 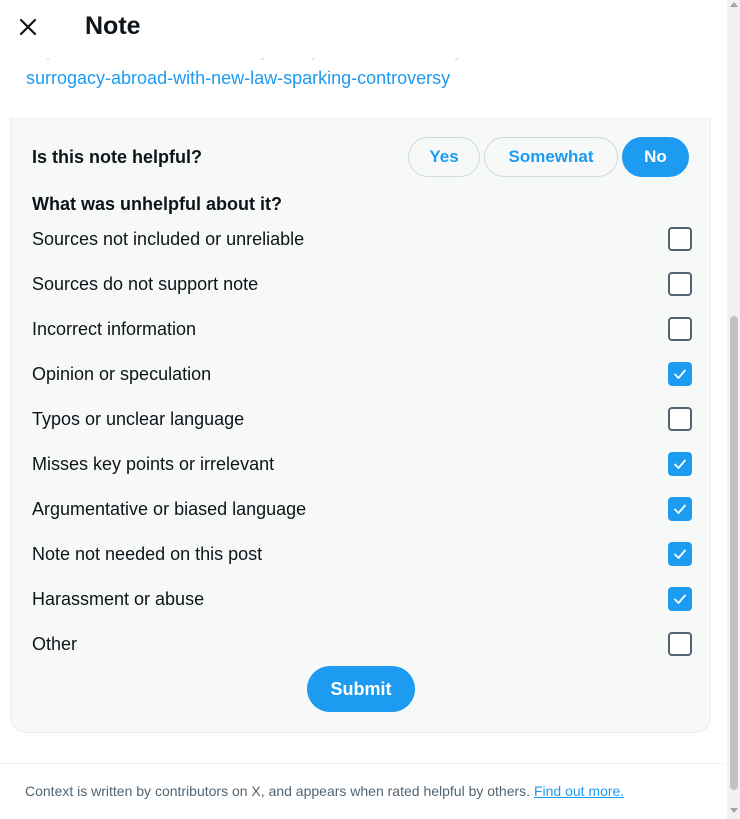 I want to click on reason-row: Argumentative or biased language, so click(x=362, y=509).